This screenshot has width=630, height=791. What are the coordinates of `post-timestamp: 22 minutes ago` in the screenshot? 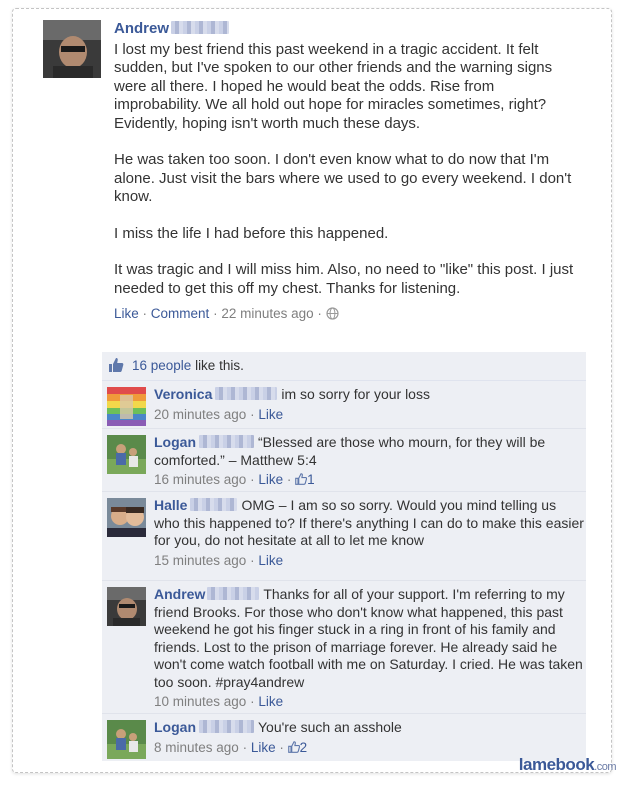 It's located at (267, 313).